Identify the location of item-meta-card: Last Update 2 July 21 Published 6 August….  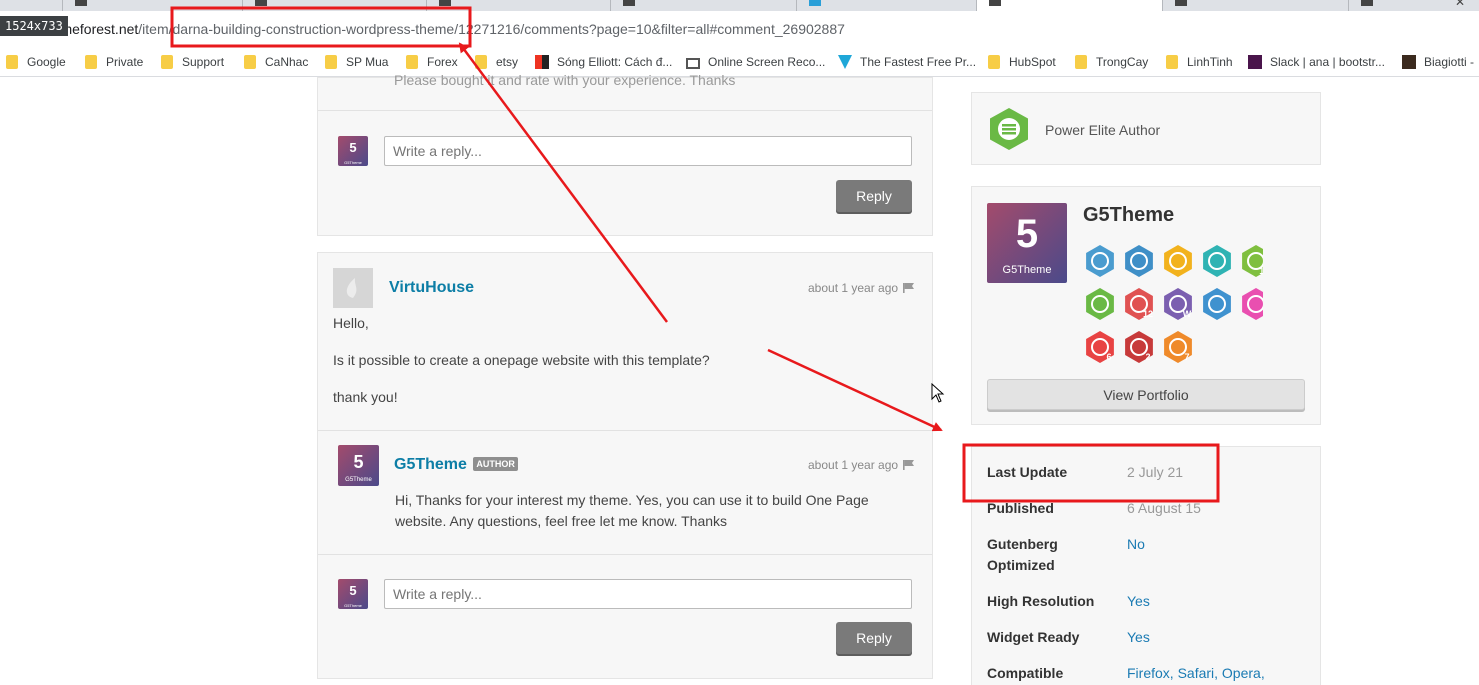
(1146, 565).